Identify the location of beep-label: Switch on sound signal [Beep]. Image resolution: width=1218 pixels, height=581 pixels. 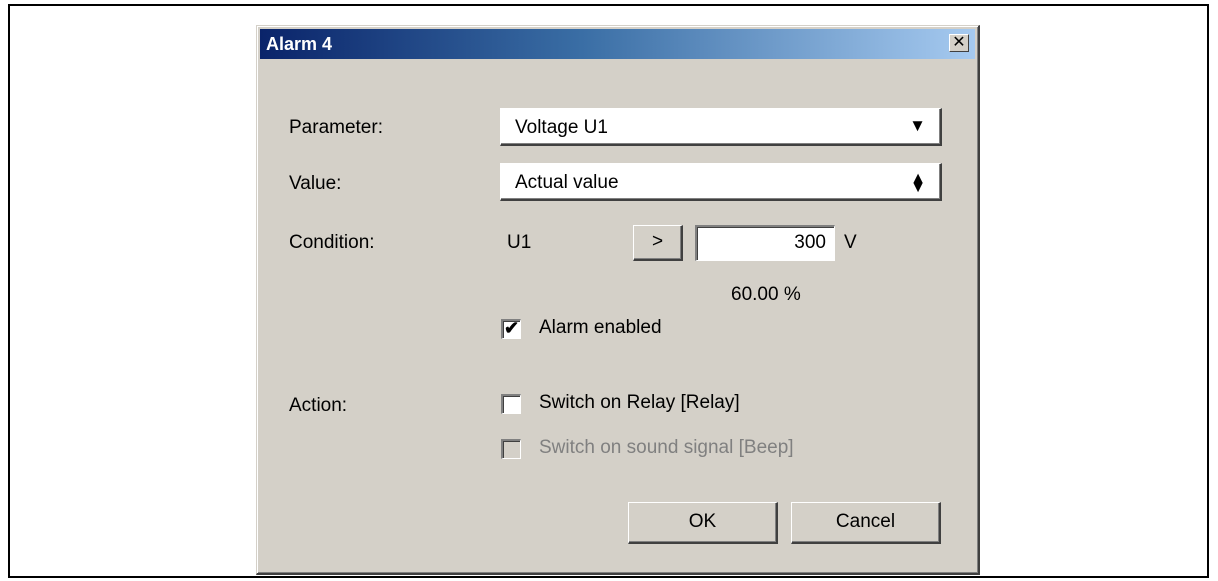
(666, 447).